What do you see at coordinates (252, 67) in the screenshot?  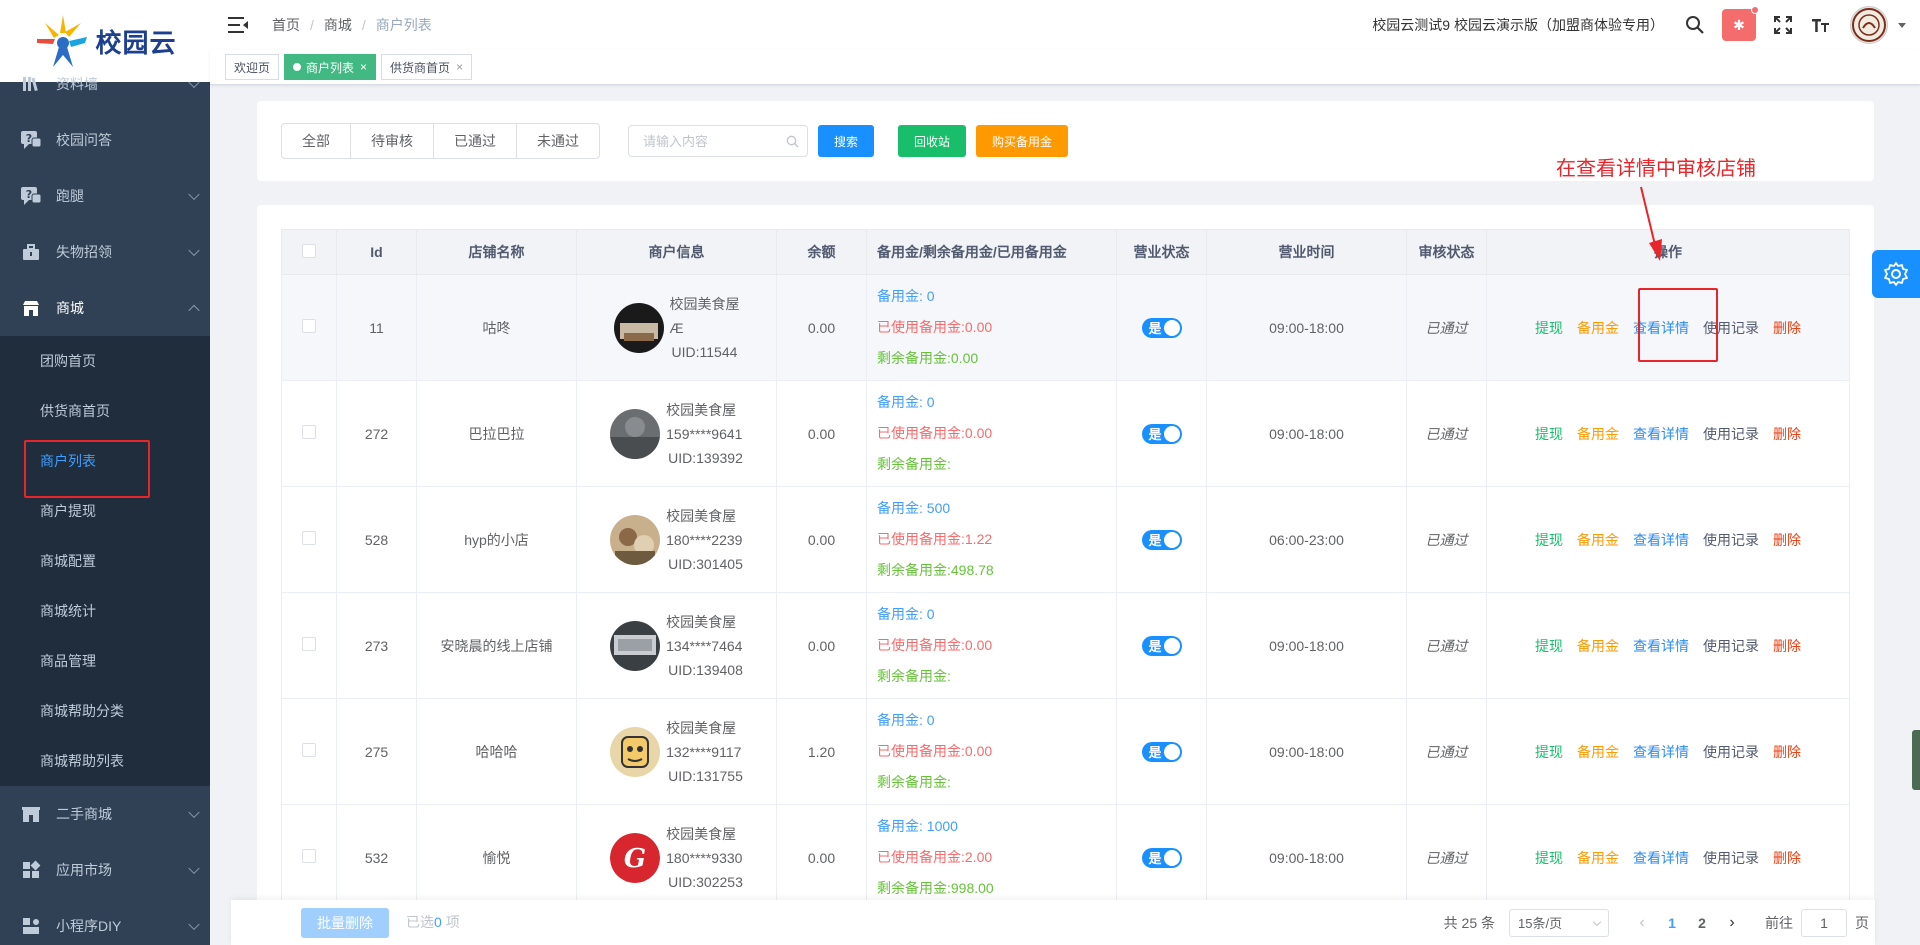 I see `tag-welcome: 欢迎页` at bounding box center [252, 67].